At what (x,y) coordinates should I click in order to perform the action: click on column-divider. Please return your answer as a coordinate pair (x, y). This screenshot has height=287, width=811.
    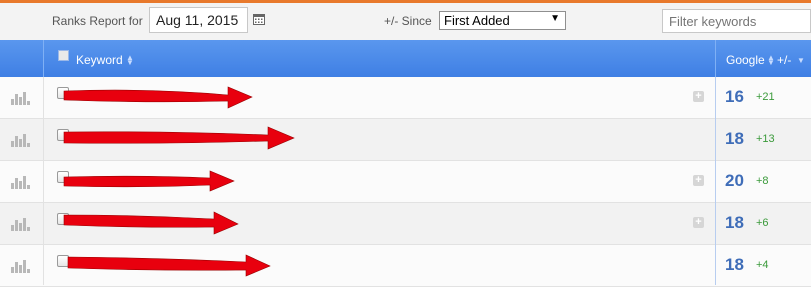
    Looking at the image, I should click on (43, 181).